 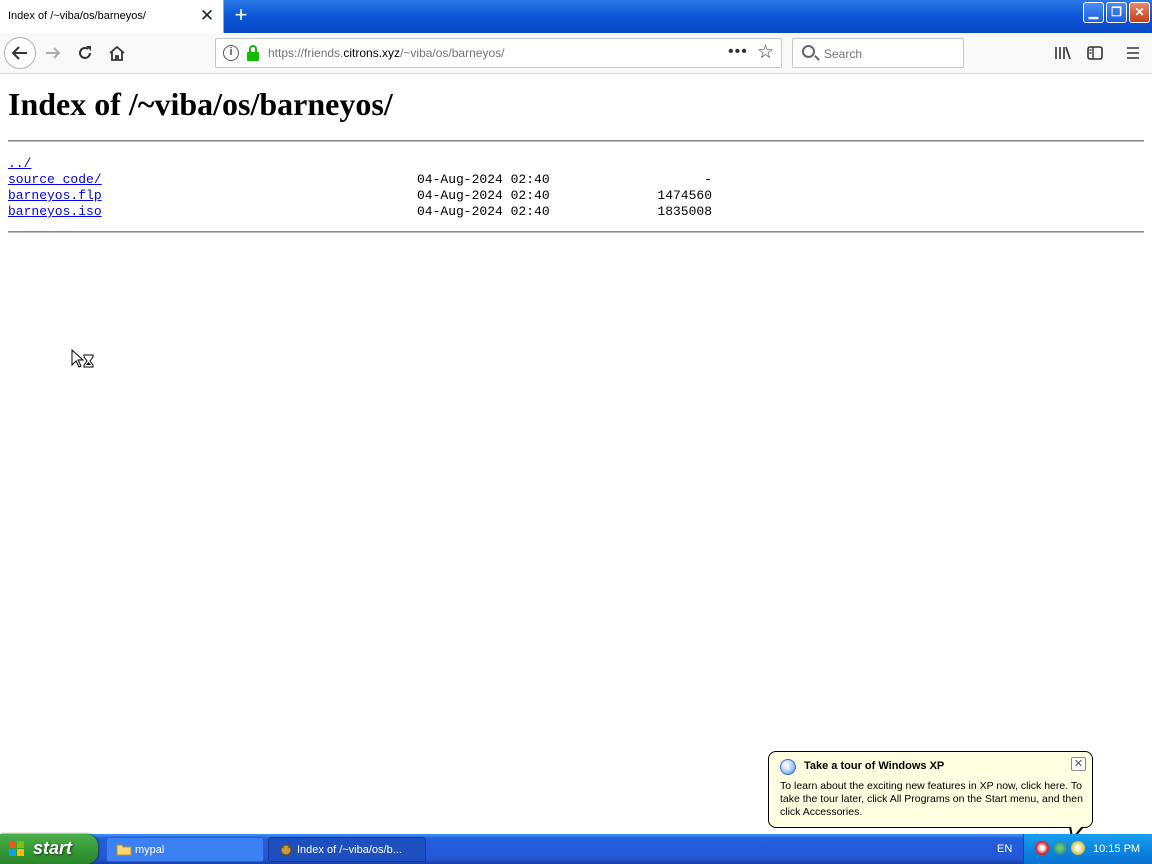 What do you see at coordinates (253, 53) in the screenshot?
I see `lock-icon` at bounding box center [253, 53].